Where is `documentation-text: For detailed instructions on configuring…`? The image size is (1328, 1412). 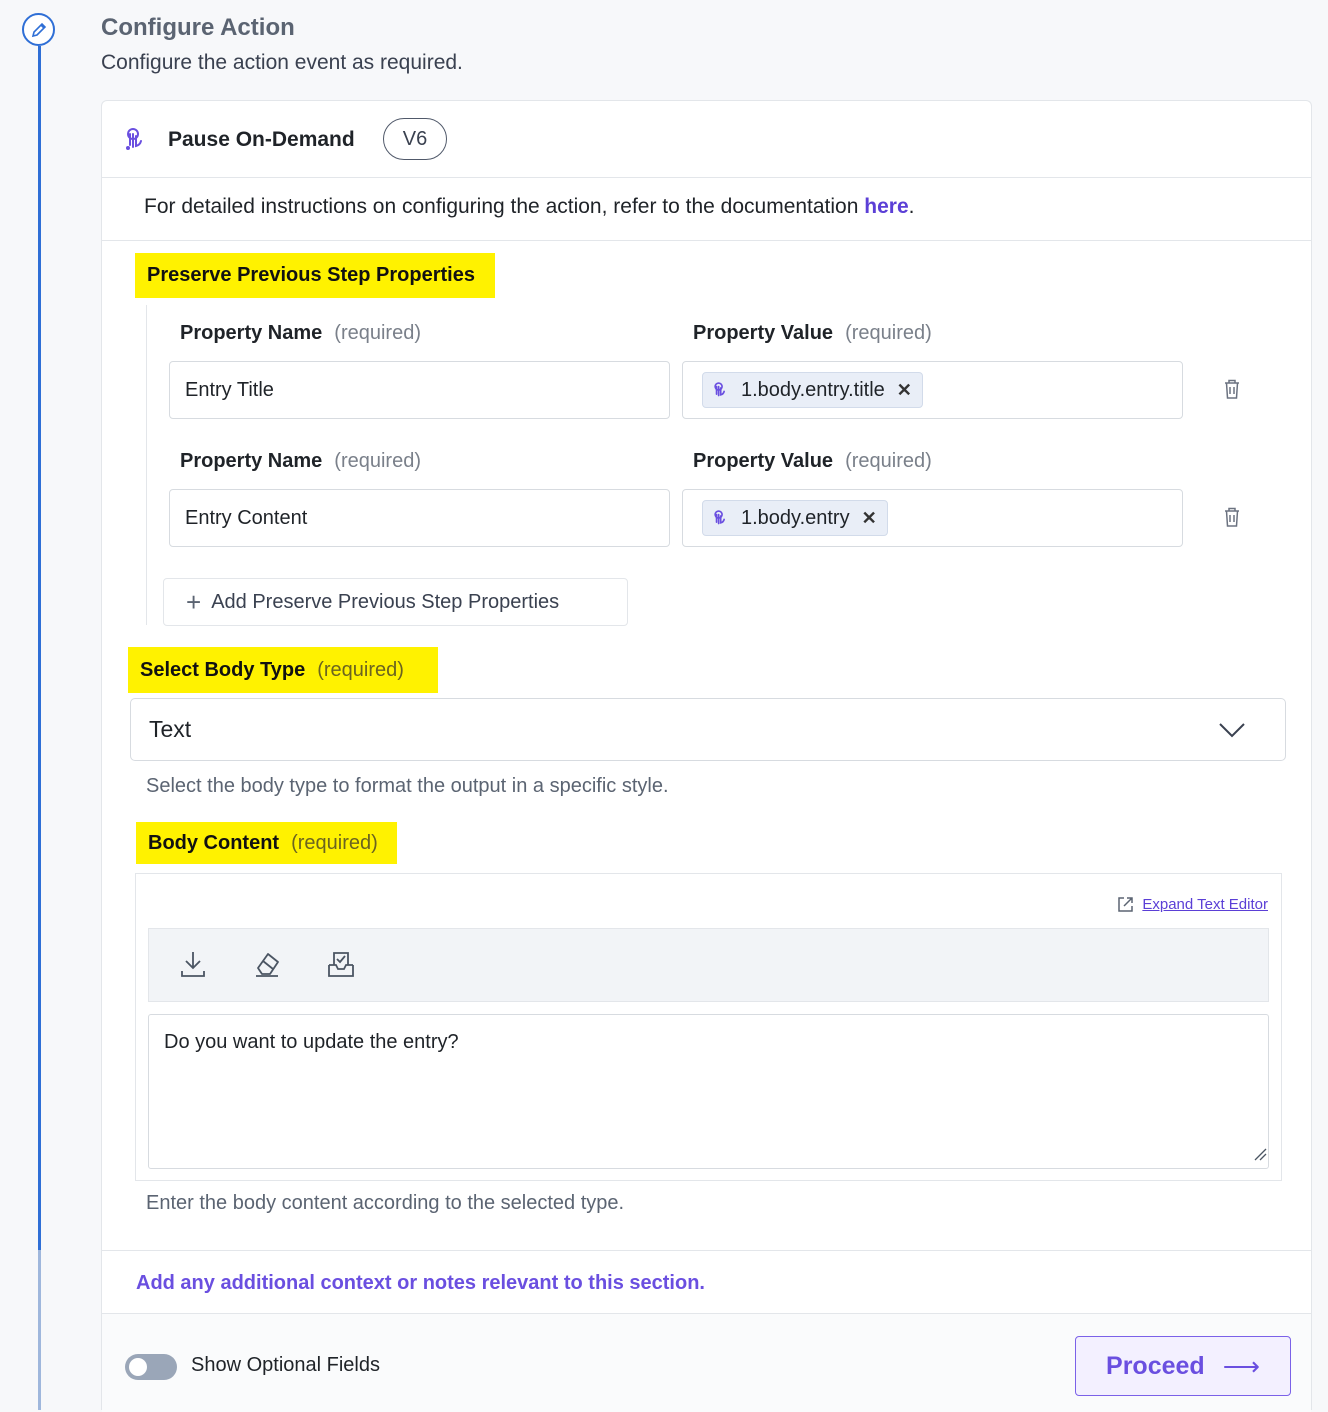 documentation-text: For detailed instructions on configuring… is located at coordinates (504, 206).